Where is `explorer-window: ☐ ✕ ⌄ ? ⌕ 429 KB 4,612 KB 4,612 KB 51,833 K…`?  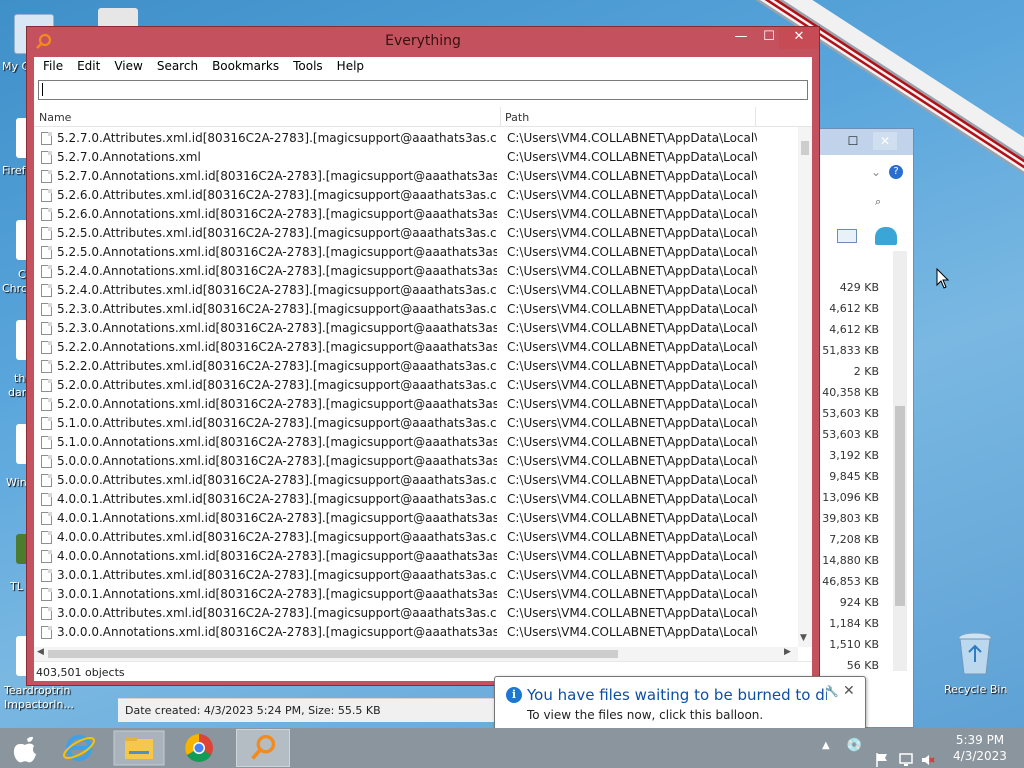
explorer-window: ☐ ✕ ⌄ ? ⌕ 429 KB 4,612 KB 4,612 KB 51,833 K… is located at coordinates (863, 428).